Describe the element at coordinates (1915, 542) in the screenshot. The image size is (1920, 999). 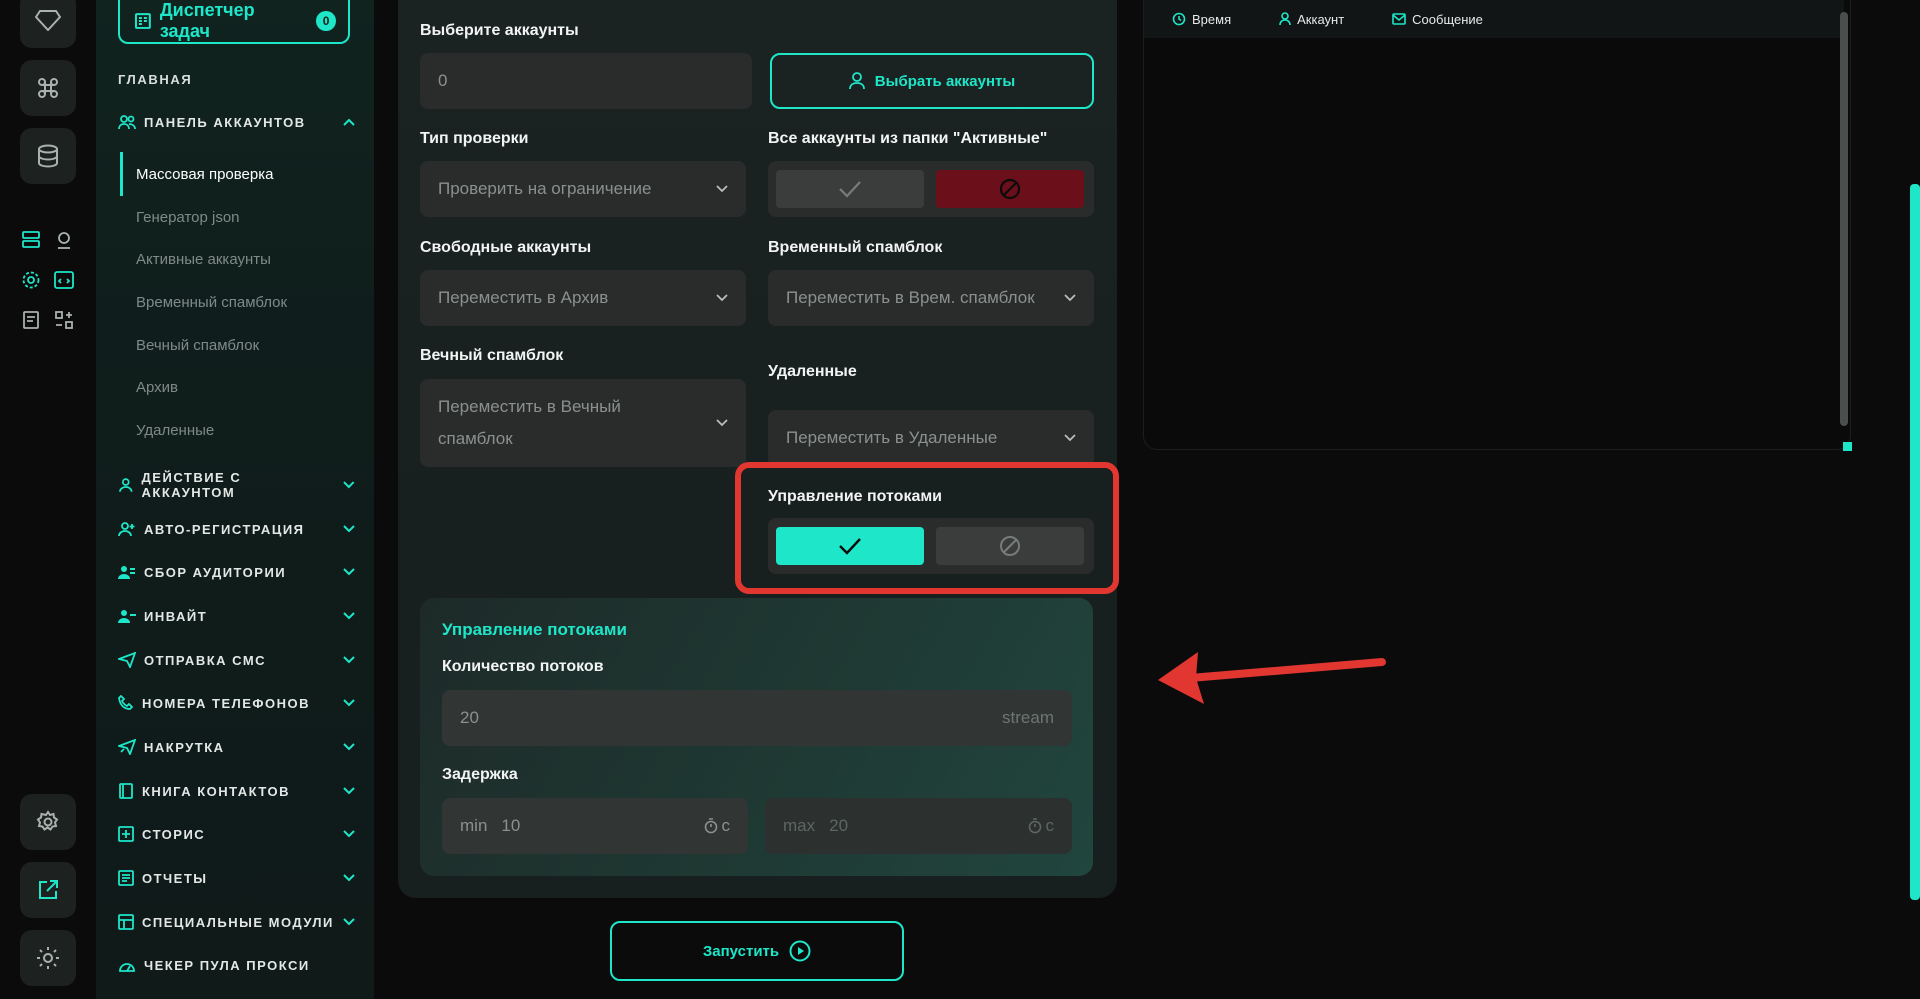
I see `page-scrollbar` at that location.